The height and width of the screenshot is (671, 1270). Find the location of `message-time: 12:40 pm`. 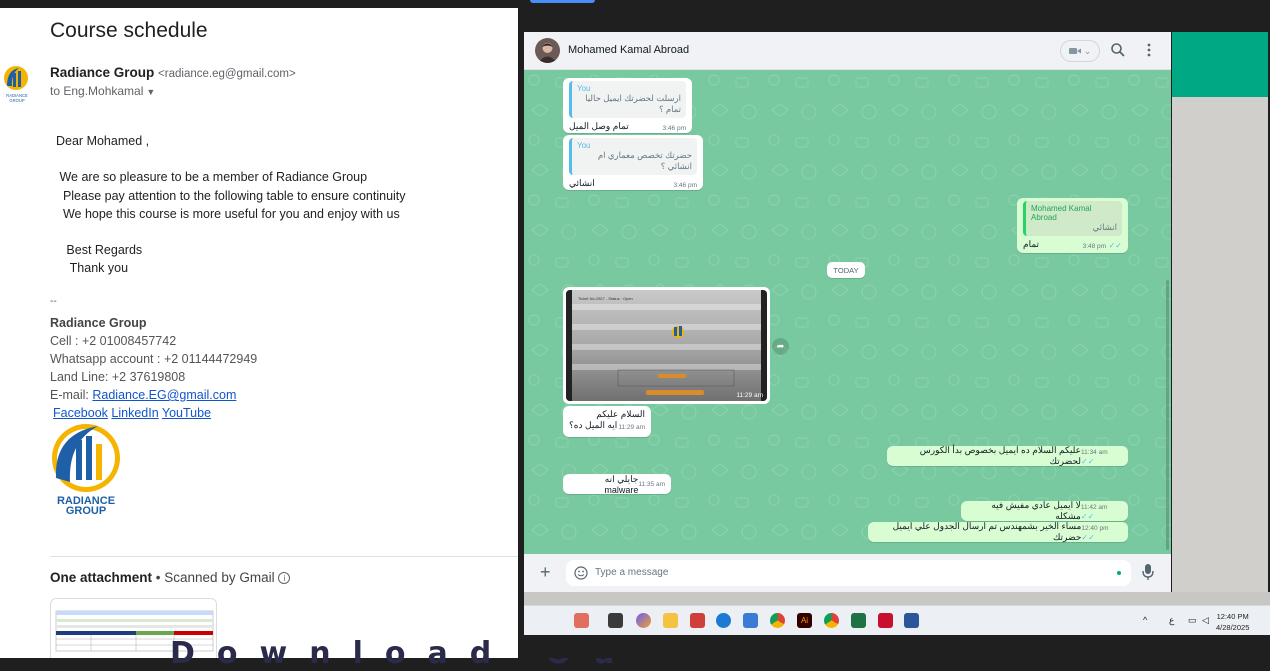

message-time: 12:40 pm is located at coordinates (1095, 528).